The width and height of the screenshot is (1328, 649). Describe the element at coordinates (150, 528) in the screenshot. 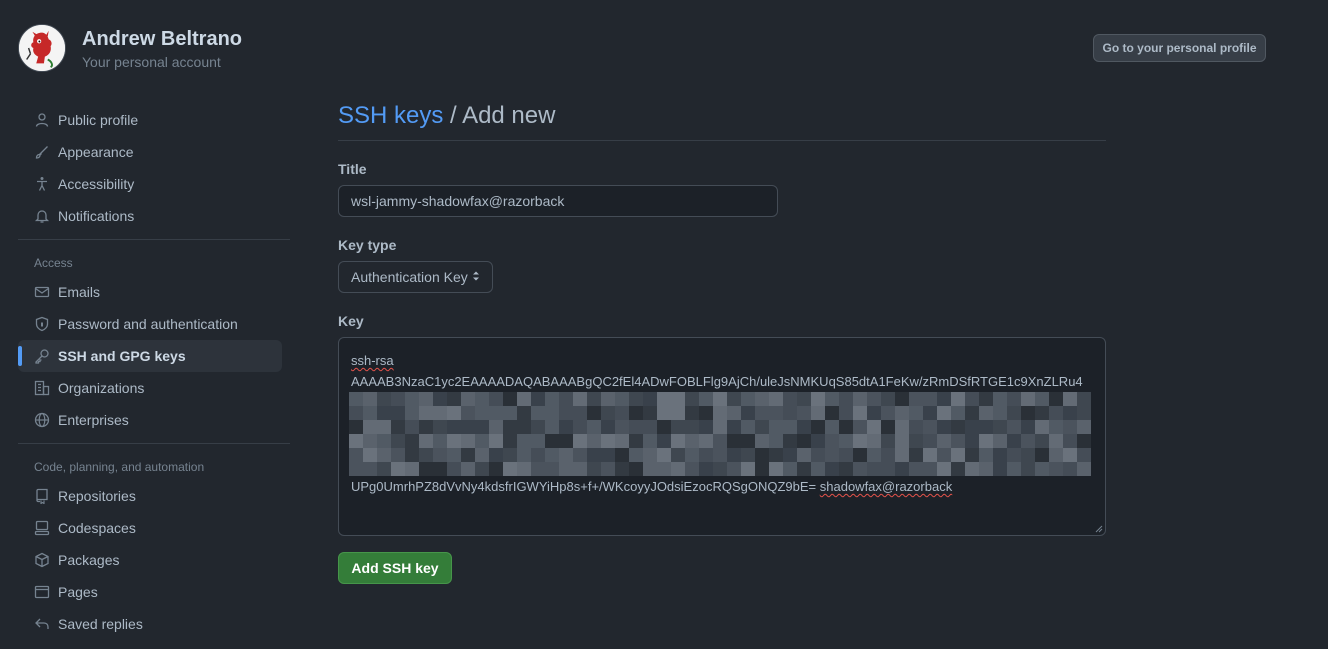

I see `sidebar-item-codespaces: Codespaces` at that location.